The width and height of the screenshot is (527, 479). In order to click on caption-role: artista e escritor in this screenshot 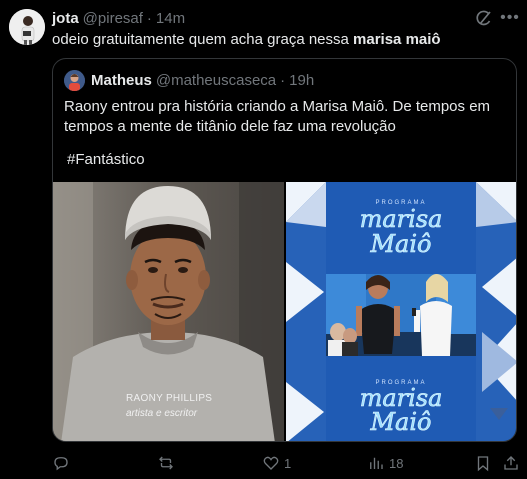, I will do `click(162, 413)`.